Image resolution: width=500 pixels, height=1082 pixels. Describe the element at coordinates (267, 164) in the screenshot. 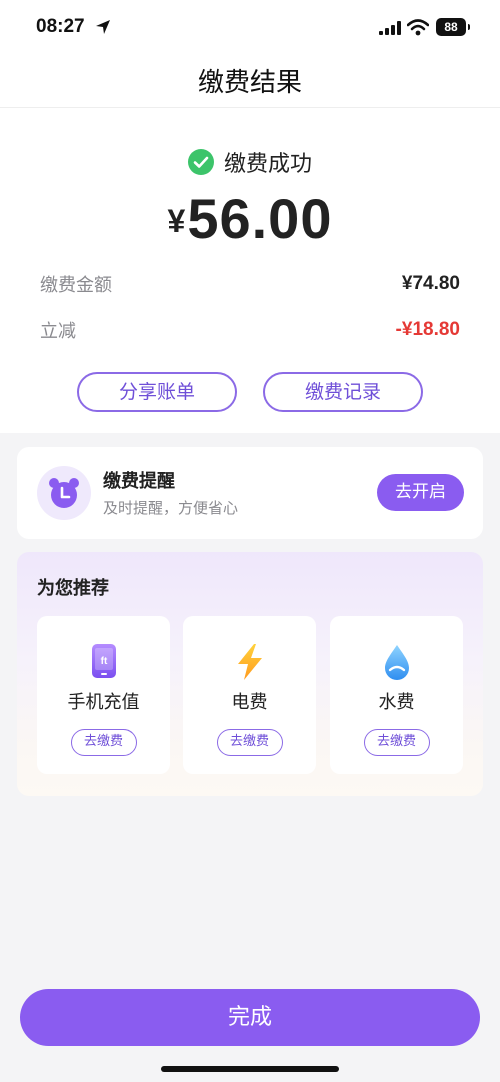

I see `payment-status-text: 缴费成功` at that location.